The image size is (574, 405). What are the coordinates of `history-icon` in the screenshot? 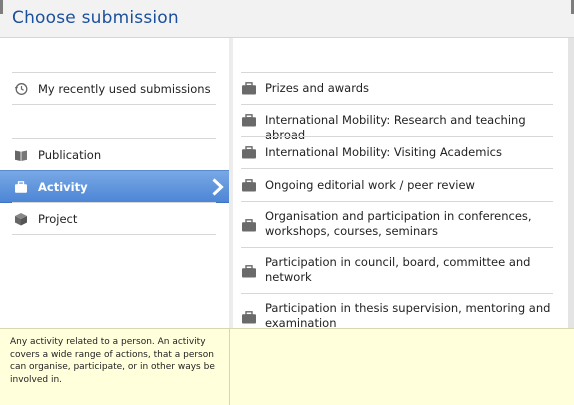 It's located at (21, 88).